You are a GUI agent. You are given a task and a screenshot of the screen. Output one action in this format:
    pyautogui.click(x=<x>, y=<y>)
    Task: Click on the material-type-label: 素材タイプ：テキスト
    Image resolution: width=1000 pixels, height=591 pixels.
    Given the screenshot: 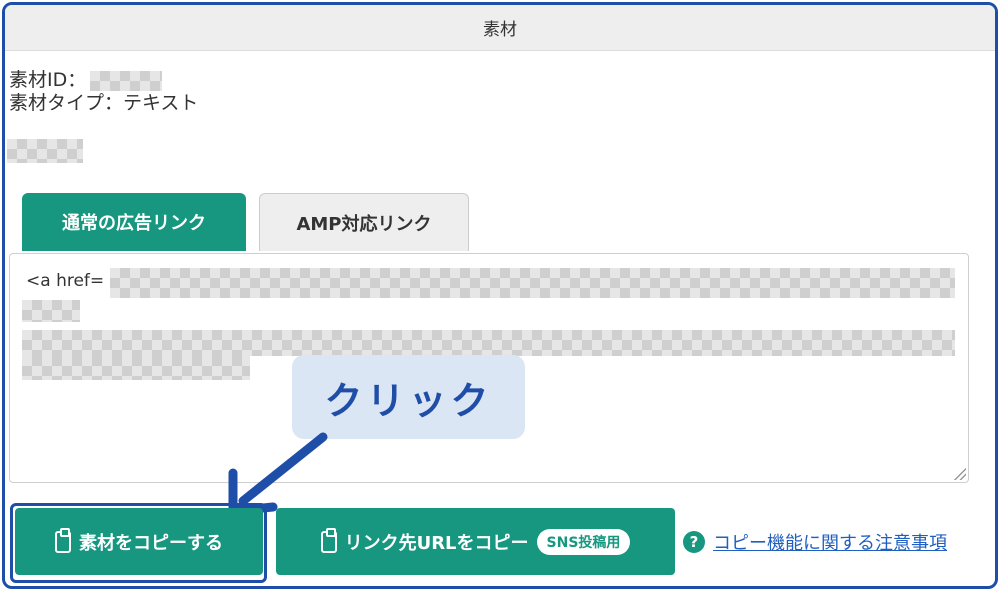 What is the action you would take?
    pyautogui.click(x=104, y=103)
    